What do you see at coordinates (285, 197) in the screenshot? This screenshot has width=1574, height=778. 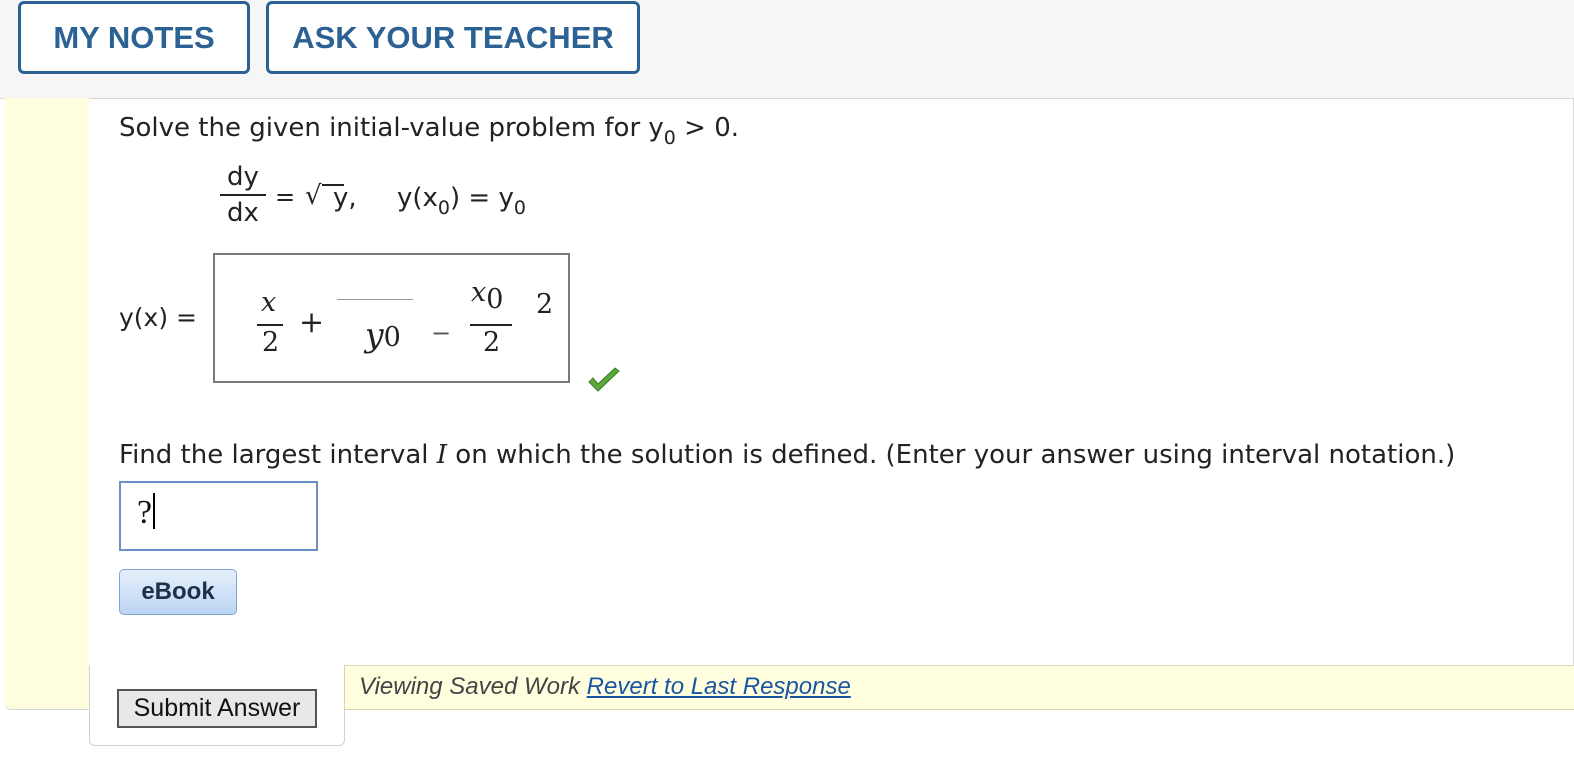 I see `equals-sign: =` at bounding box center [285, 197].